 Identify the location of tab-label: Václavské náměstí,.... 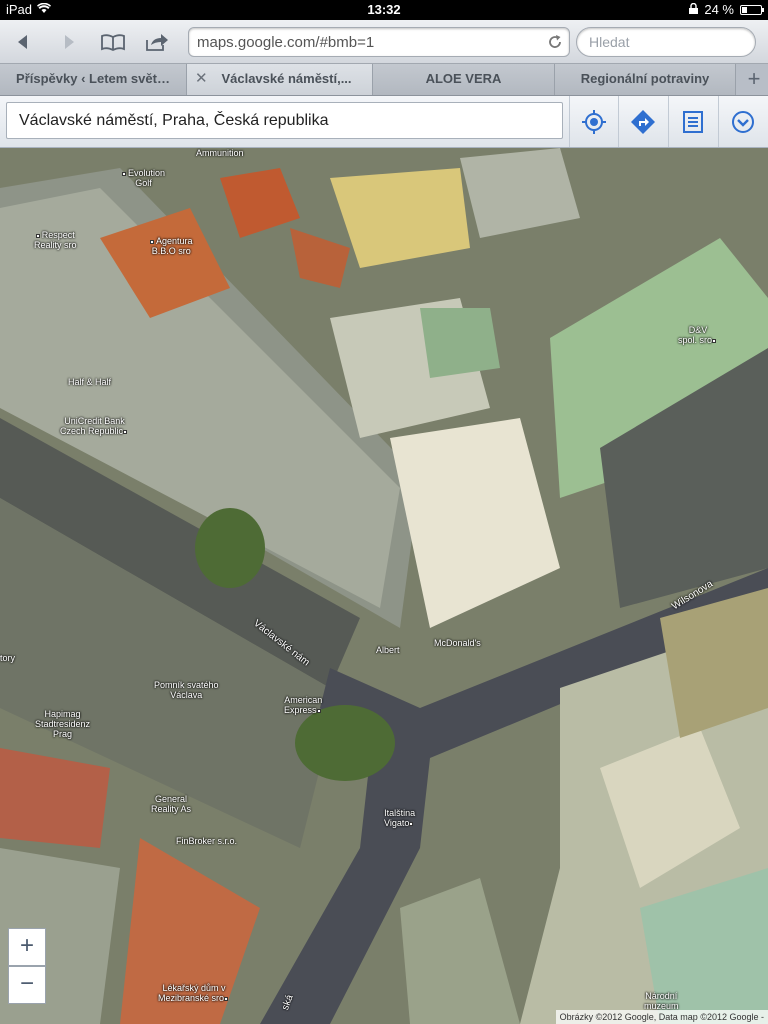
(286, 78).